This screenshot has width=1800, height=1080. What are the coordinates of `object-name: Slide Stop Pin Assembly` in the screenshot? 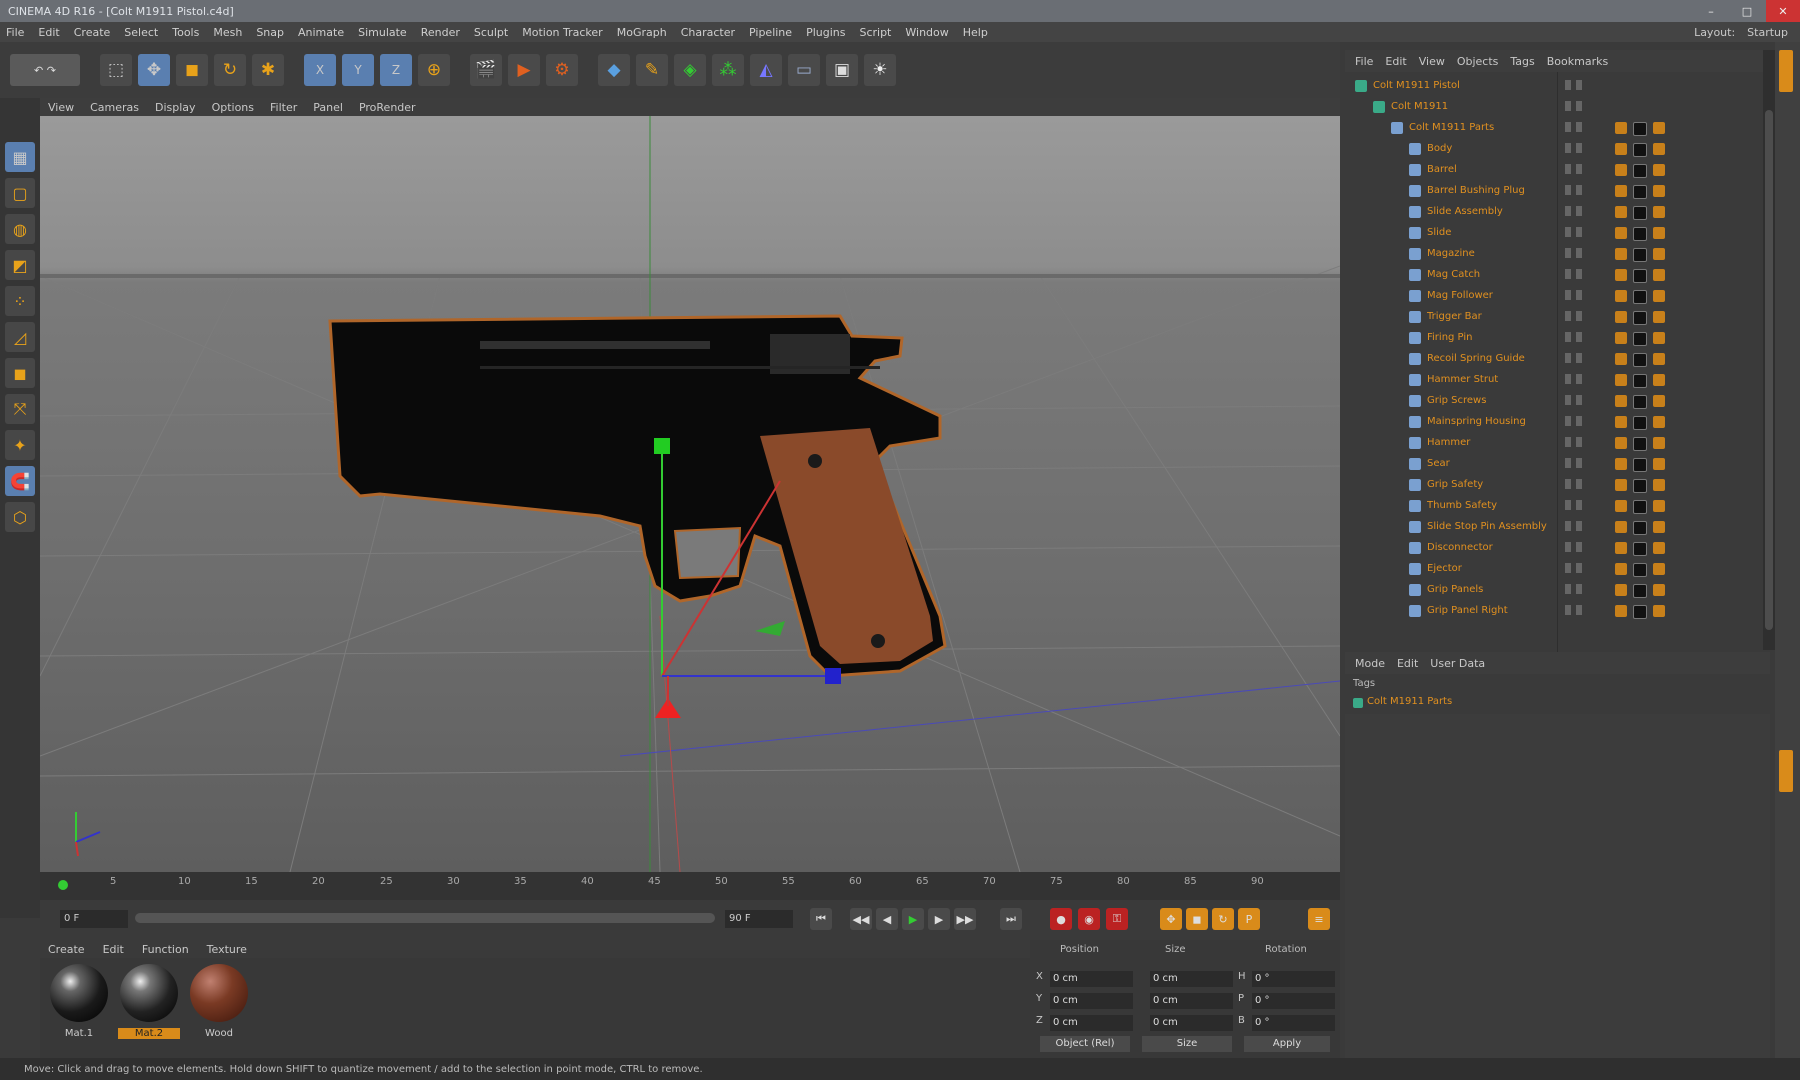 It's located at (1487, 526).